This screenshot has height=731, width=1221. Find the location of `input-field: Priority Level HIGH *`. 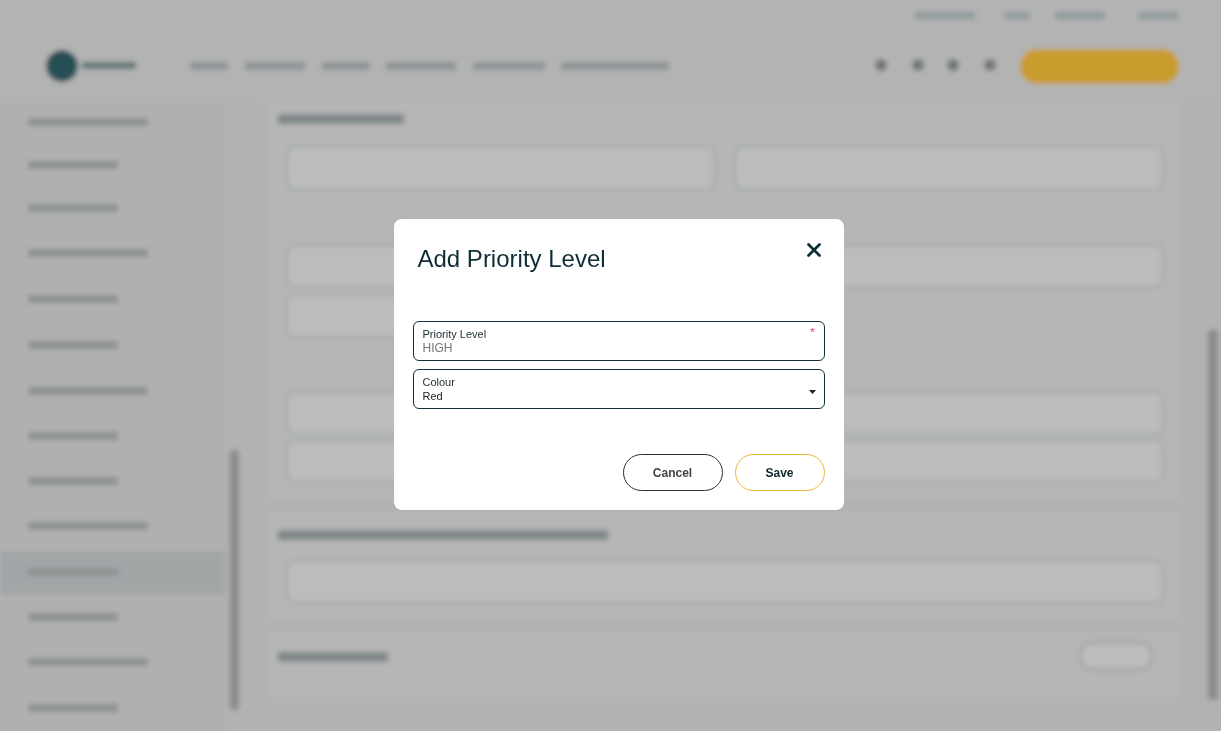

input-field: Priority Level HIGH * is located at coordinates (618, 341).